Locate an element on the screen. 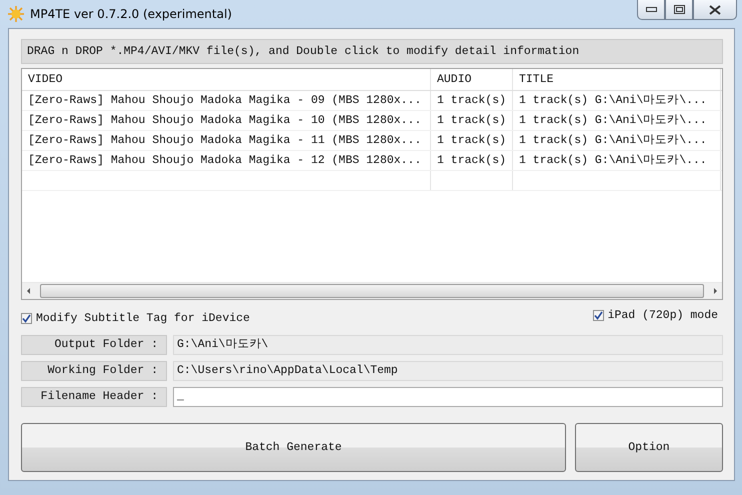 This screenshot has height=495, width=742. generate-button: Batch Generate is located at coordinates (293, 447).